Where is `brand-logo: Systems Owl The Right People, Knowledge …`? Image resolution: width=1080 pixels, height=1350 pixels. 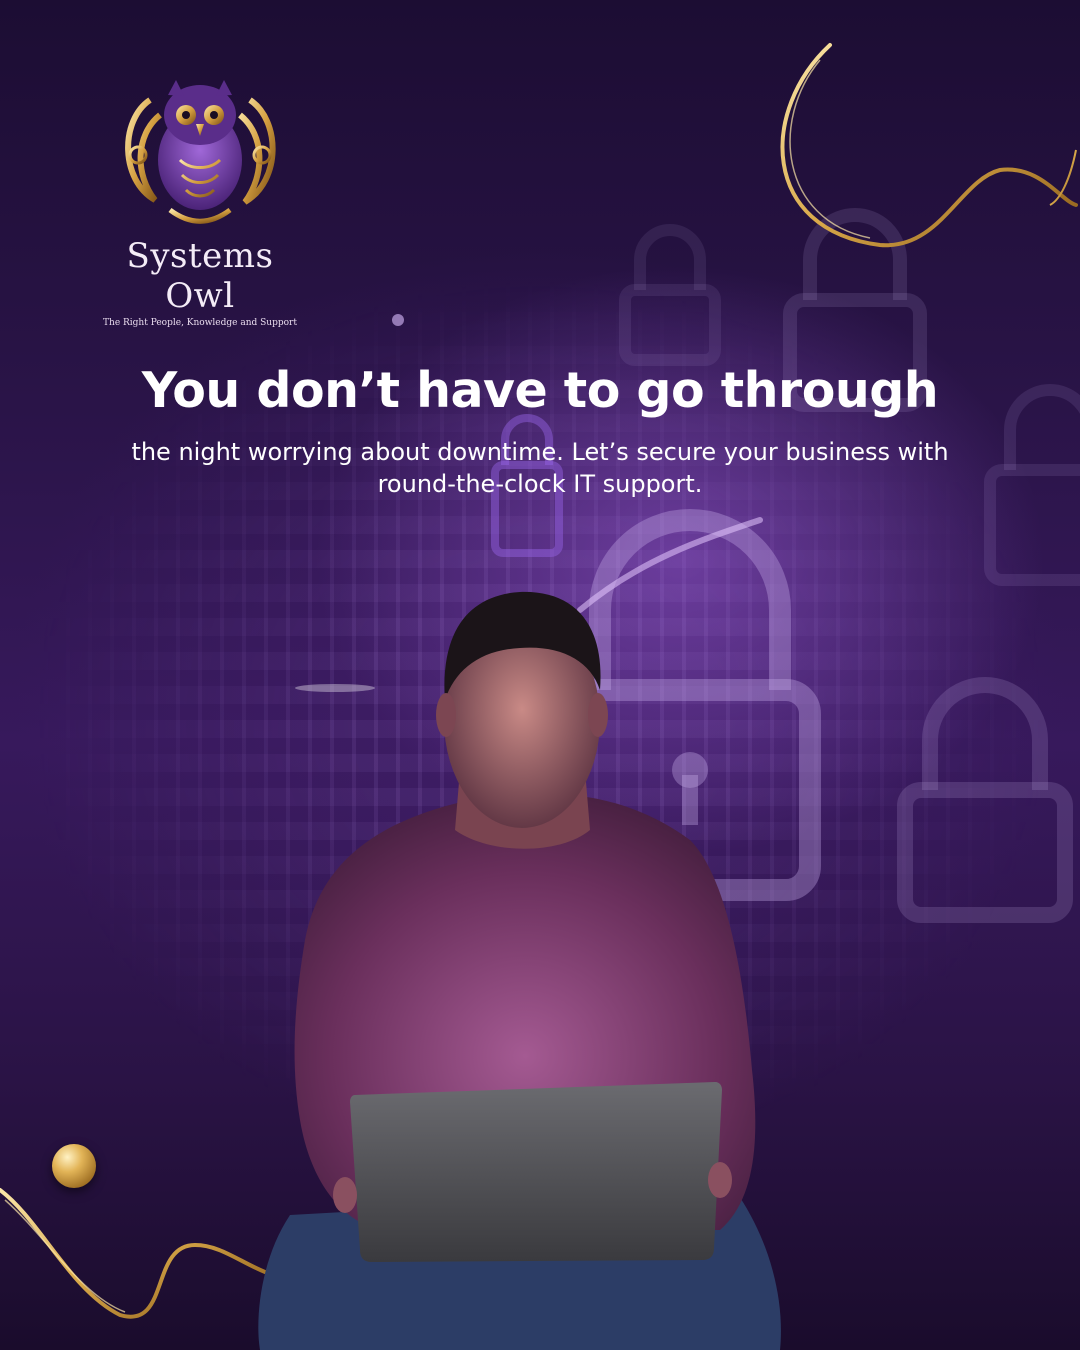 brand-logo: Systems Owl The Right People, Knowledge … is located at coordinates (200, 194).